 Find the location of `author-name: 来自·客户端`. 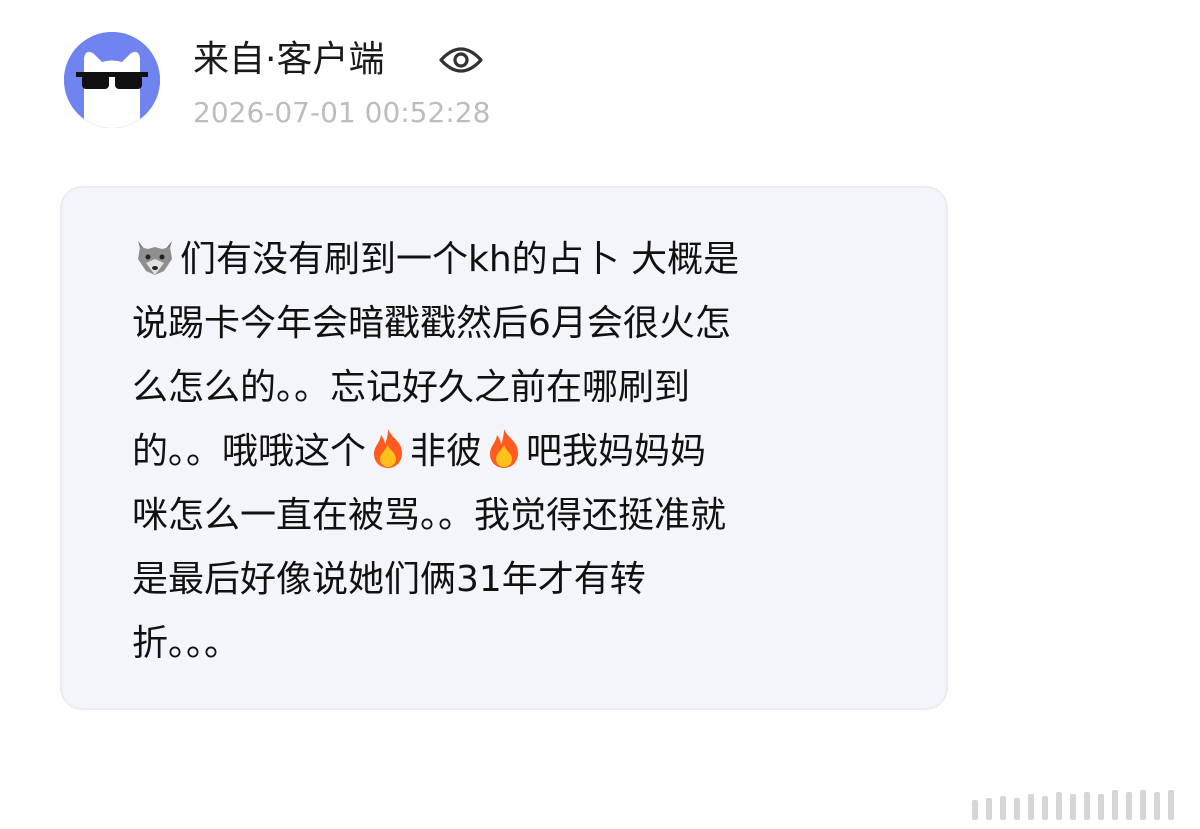

author-name: 来自·客户端 is located at coordinates (288, 60).